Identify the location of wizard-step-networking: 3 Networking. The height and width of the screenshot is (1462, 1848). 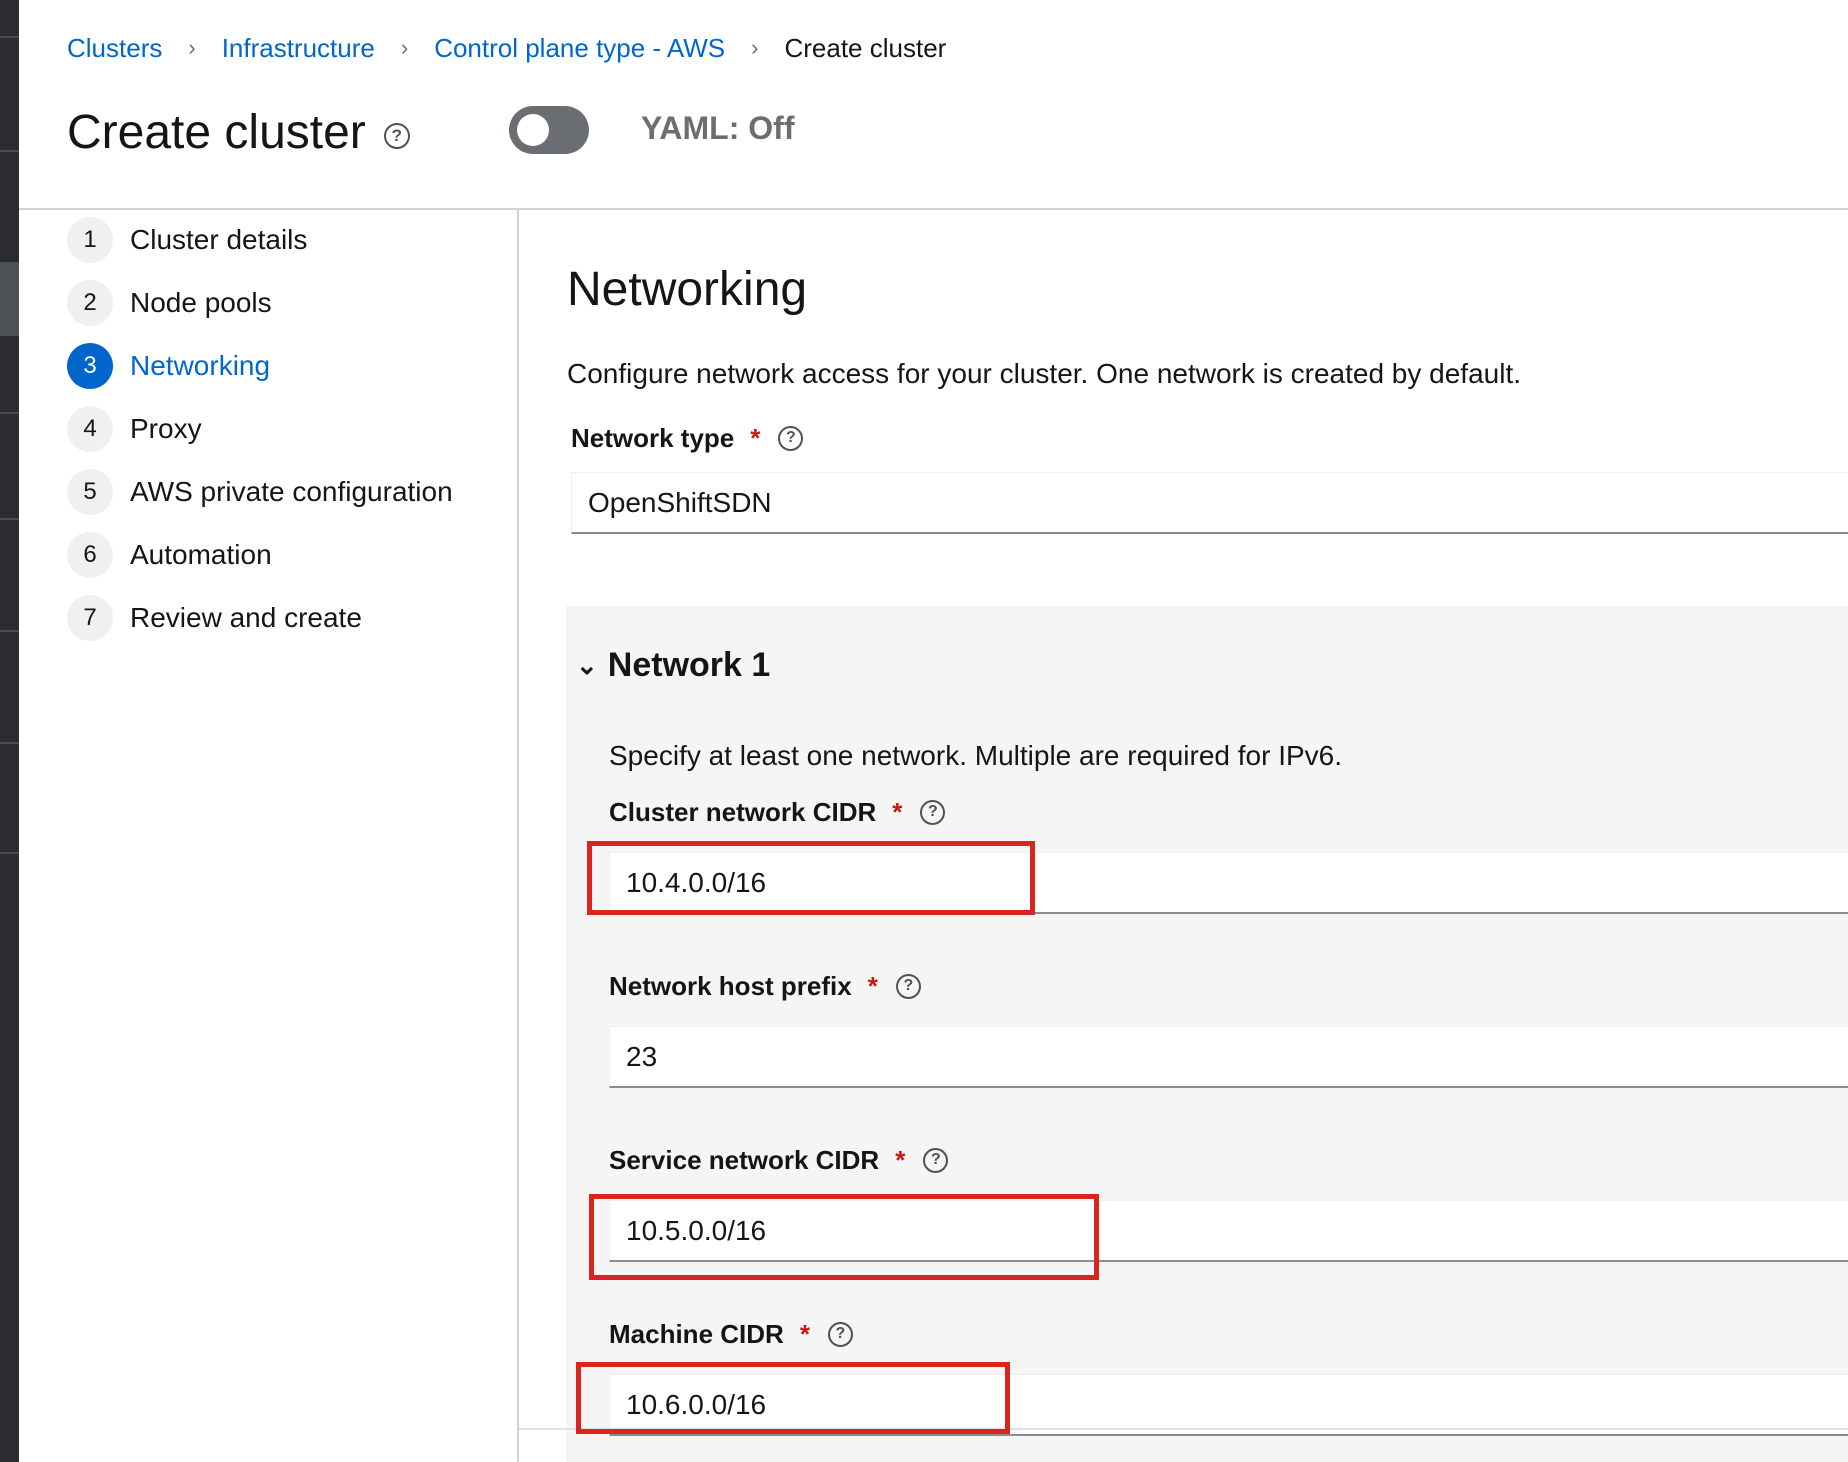
(168, 366).